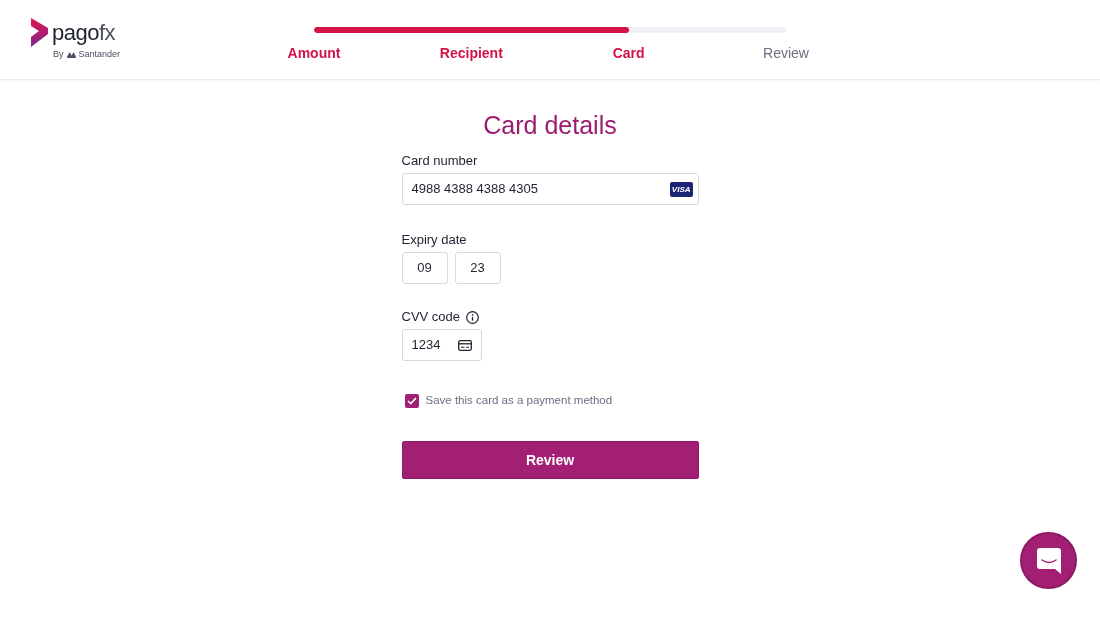  I want to click on page-title: Card details, so click(550, 125).